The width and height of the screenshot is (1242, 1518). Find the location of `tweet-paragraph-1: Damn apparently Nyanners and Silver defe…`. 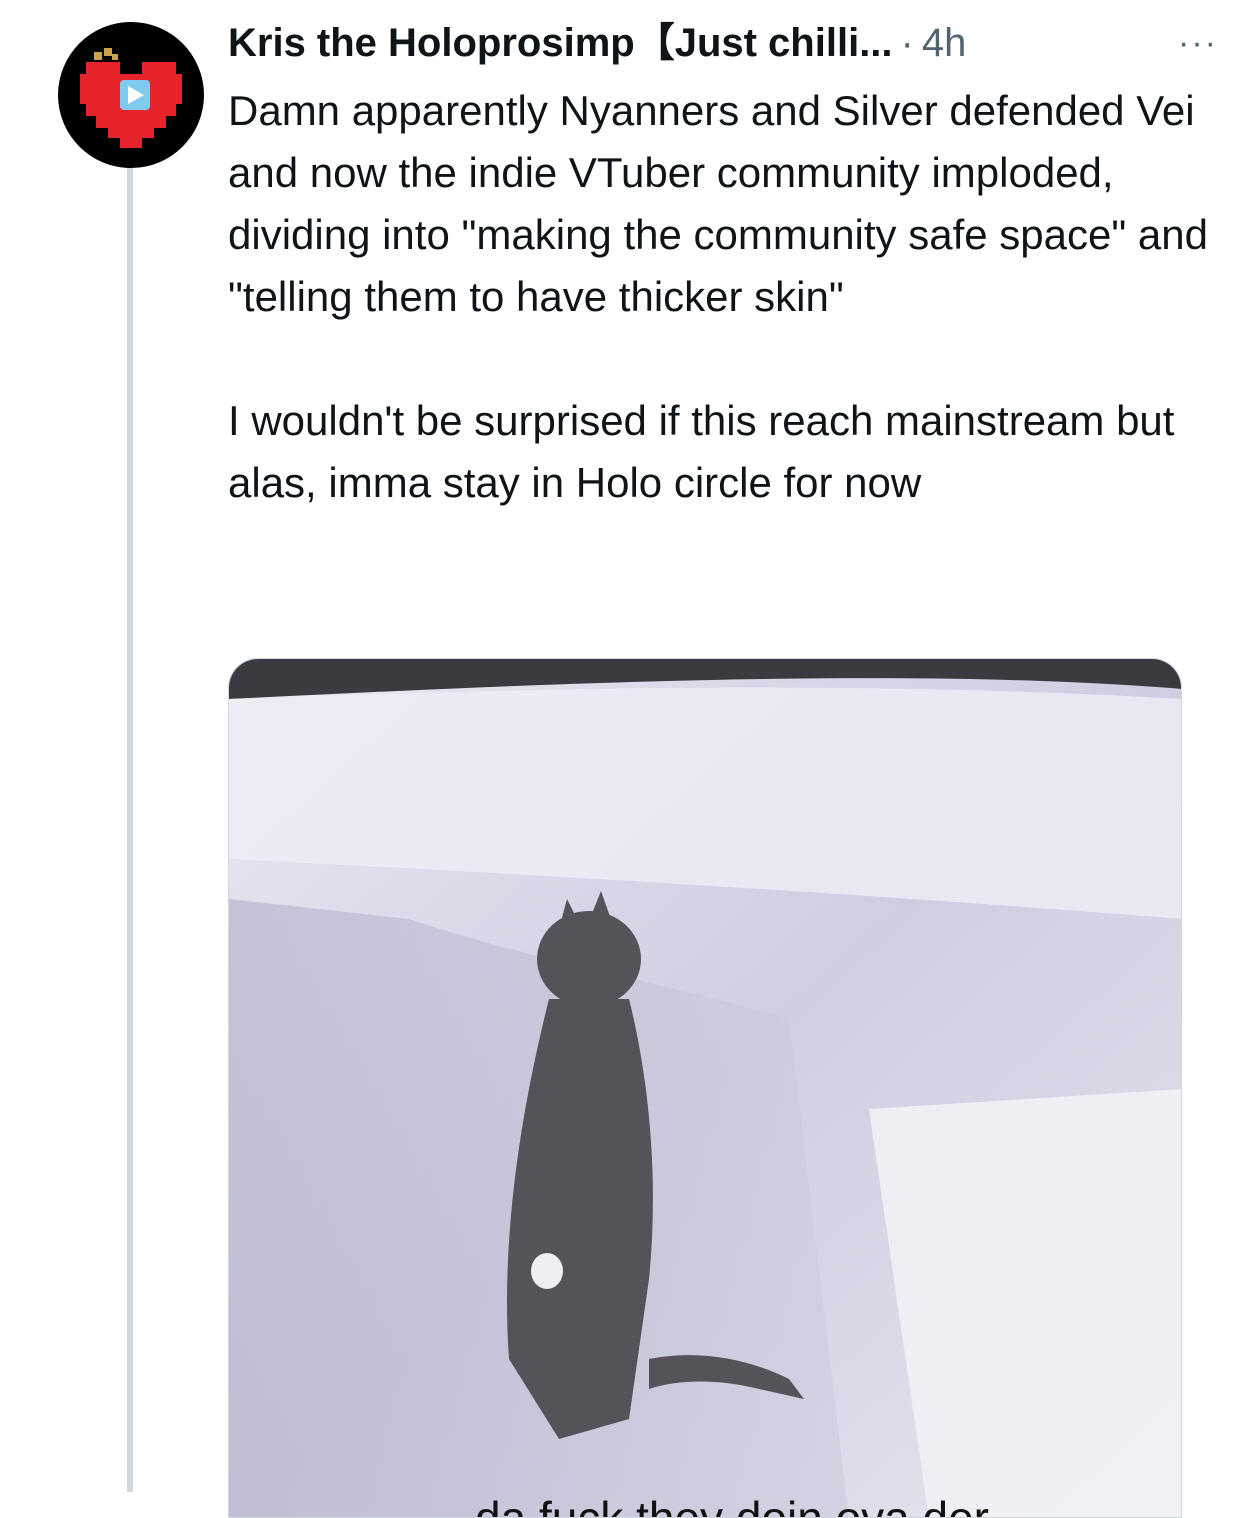

tweet-paragraph-1: Damn apparently Nyanners and Silver defe… is located at coordinates (718, 203).